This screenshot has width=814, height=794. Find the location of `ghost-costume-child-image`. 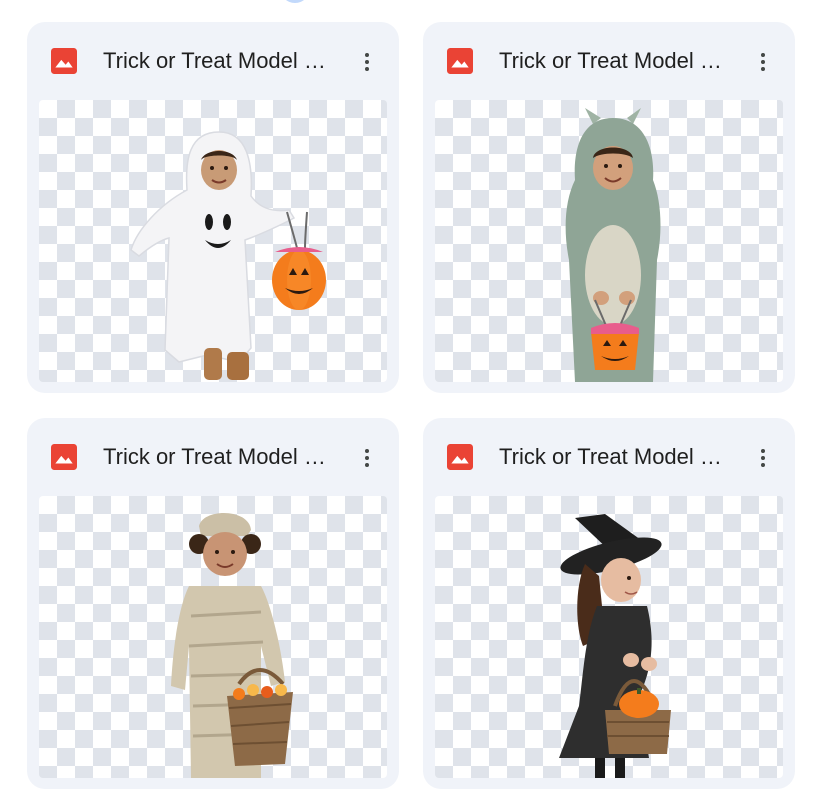

ghost-costume-child-image is located at coordinates (228, 255).